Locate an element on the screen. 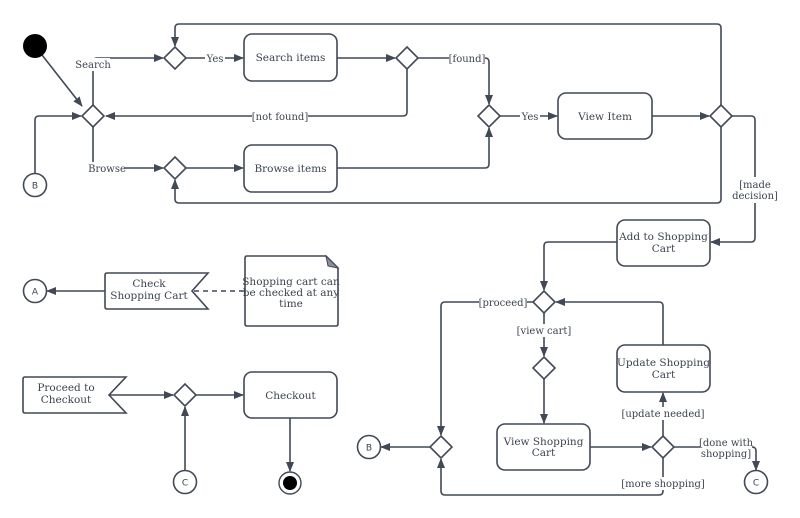 Image resolution: width=800 pixels, height=518 pixels. action-view-shopping-cart: View Shopping Cart is located at coordinates (543, 447).